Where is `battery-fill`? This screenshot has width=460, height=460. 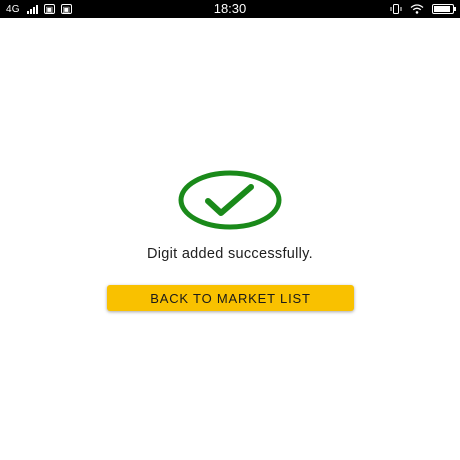
battery-fill is located at coordinates (442, 9).